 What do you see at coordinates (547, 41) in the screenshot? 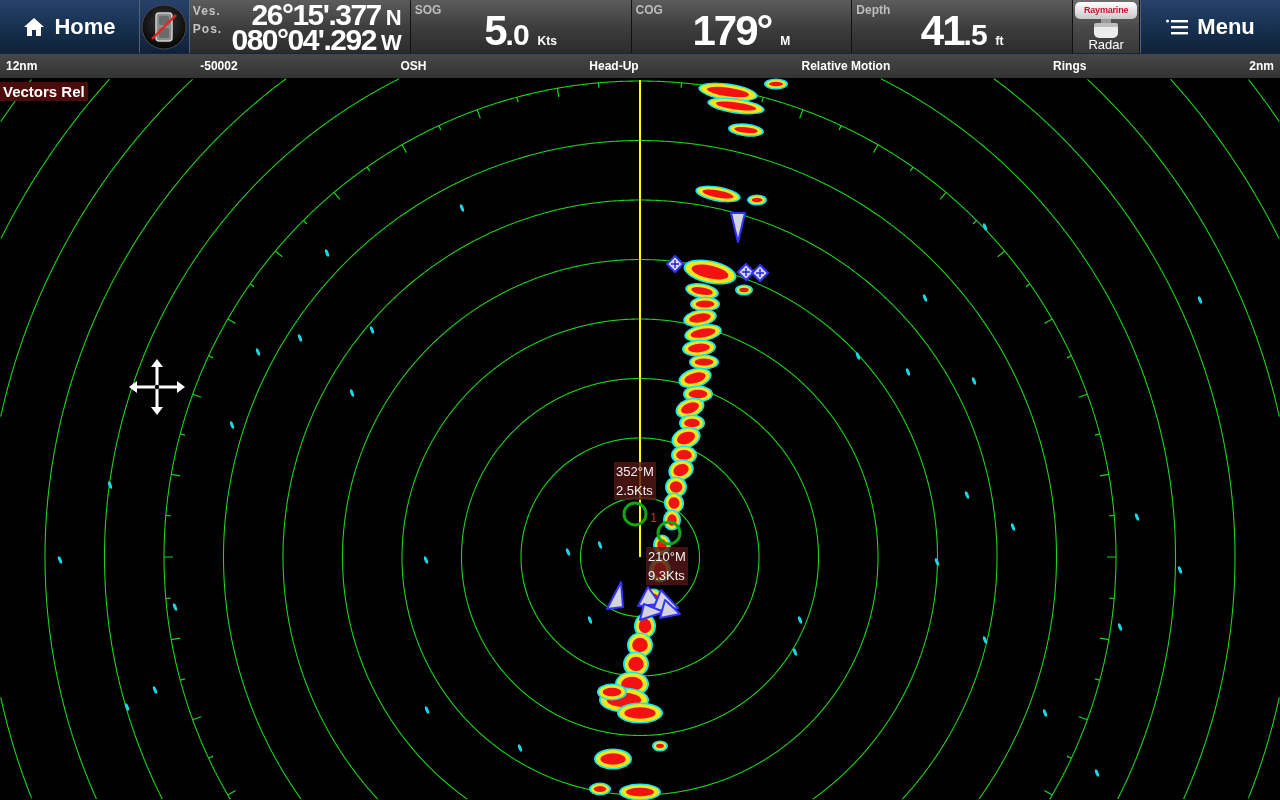
I see `unit-label: Kts` at bounding box center [547, 41].